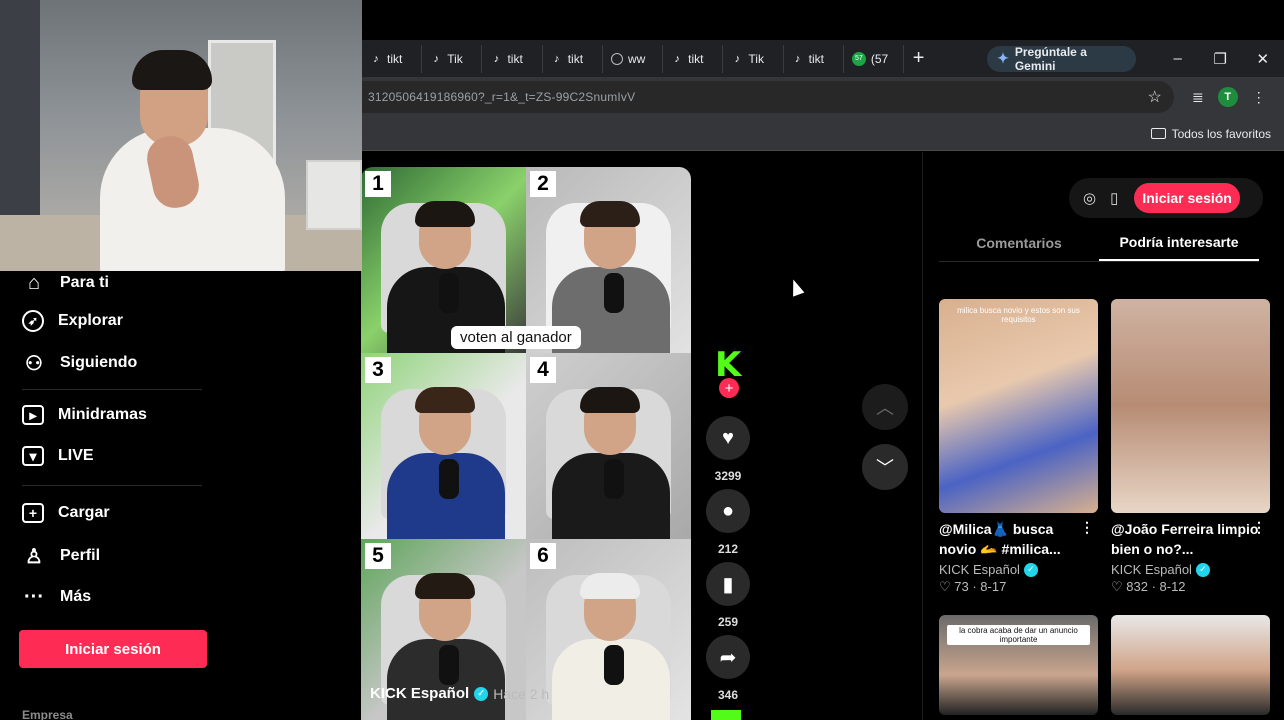  What do you see at coordinates (66, 513) in the screenshot?
I see `sidebar-item-cargar: + Cargar` at bounding box center [66, 513].